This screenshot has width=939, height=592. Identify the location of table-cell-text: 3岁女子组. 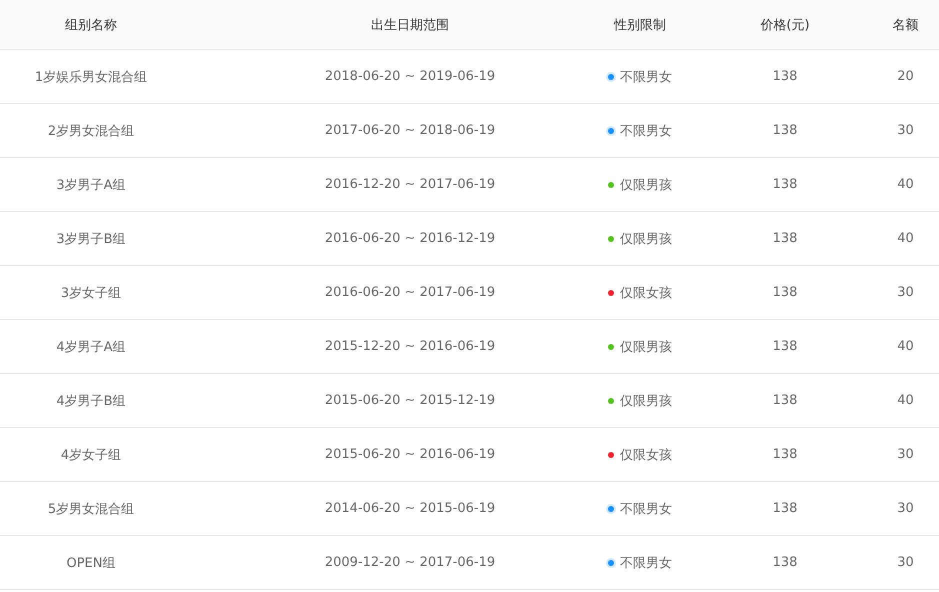
(91, 293).